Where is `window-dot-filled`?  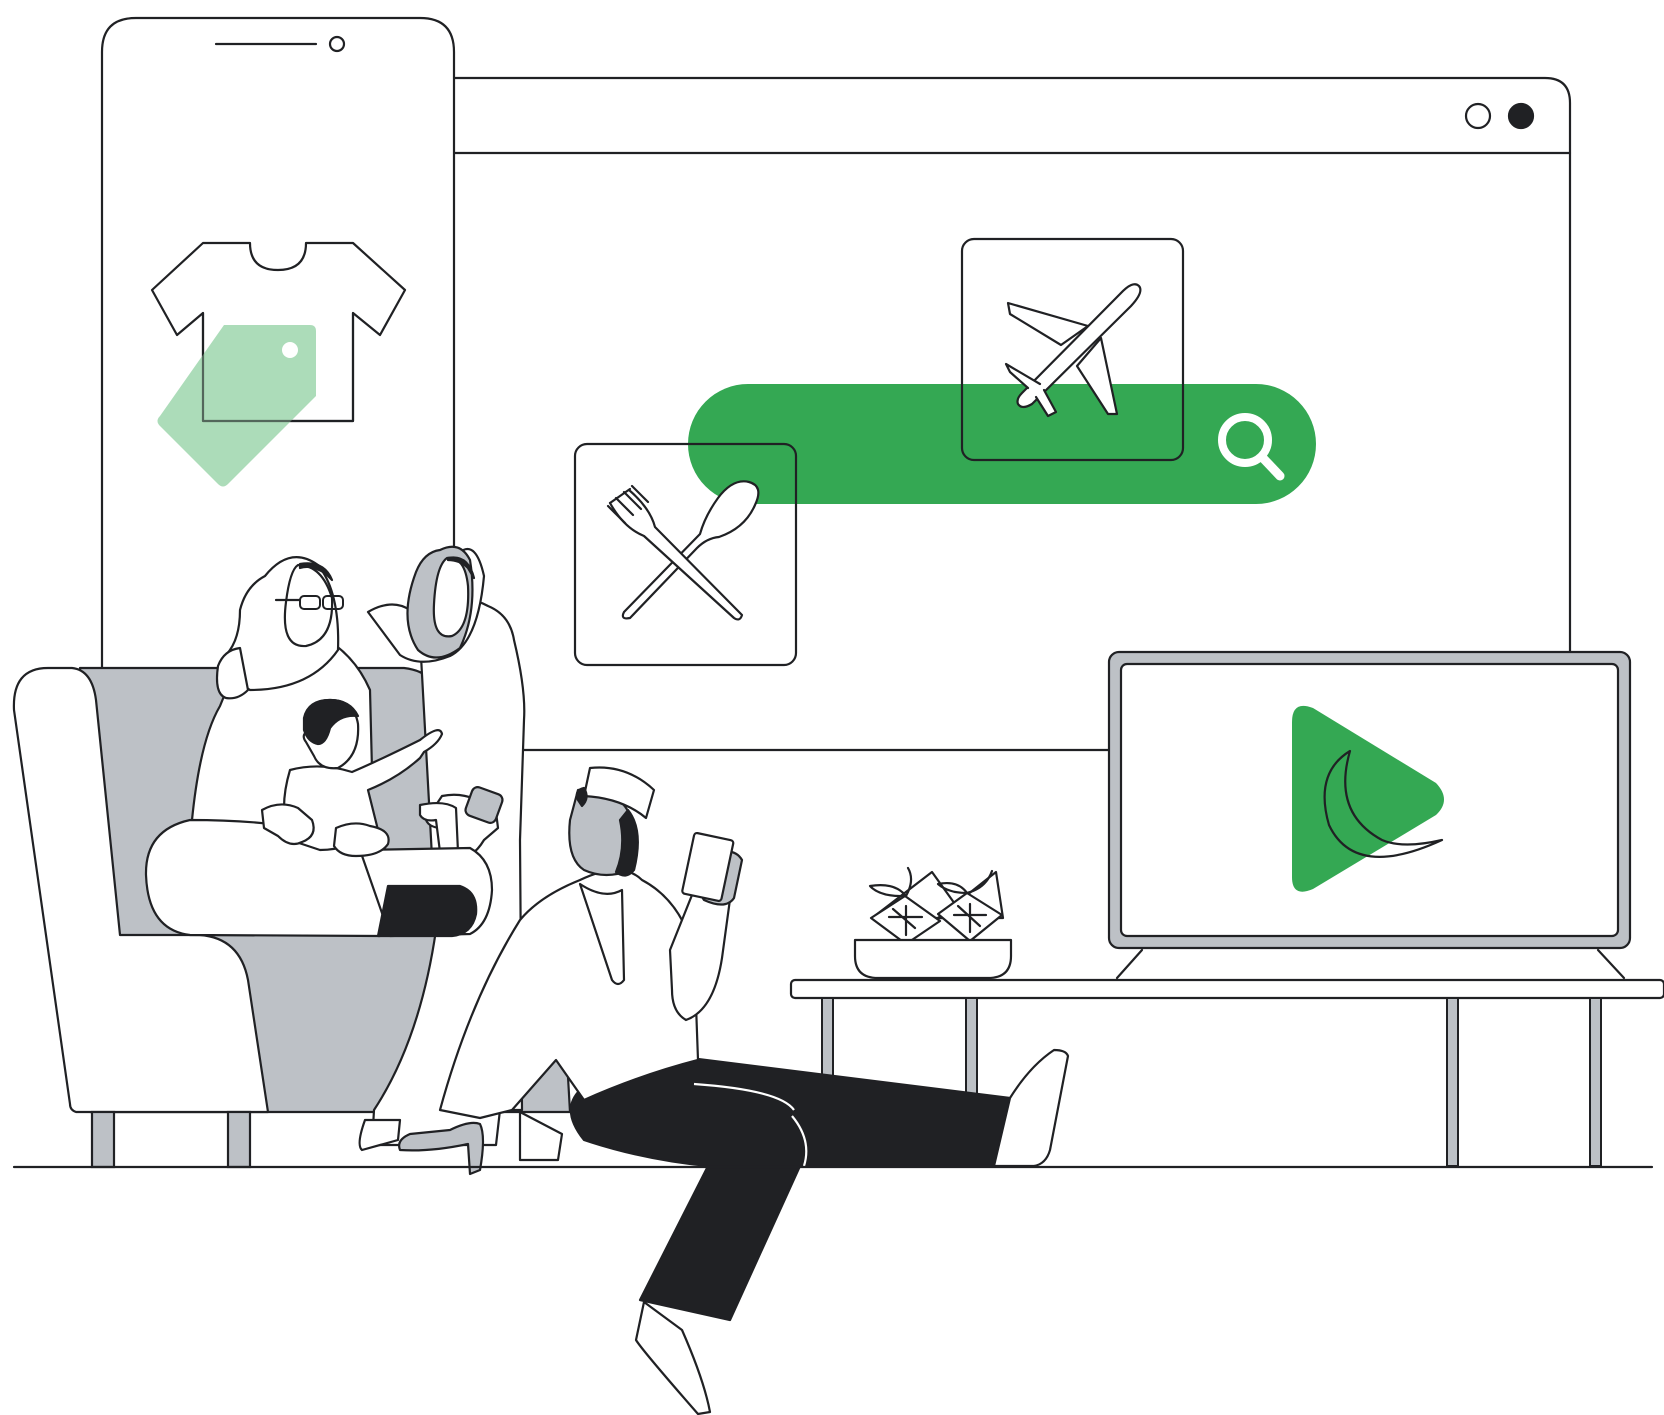 window-dot-filled is located at coordinates (1521, 116).